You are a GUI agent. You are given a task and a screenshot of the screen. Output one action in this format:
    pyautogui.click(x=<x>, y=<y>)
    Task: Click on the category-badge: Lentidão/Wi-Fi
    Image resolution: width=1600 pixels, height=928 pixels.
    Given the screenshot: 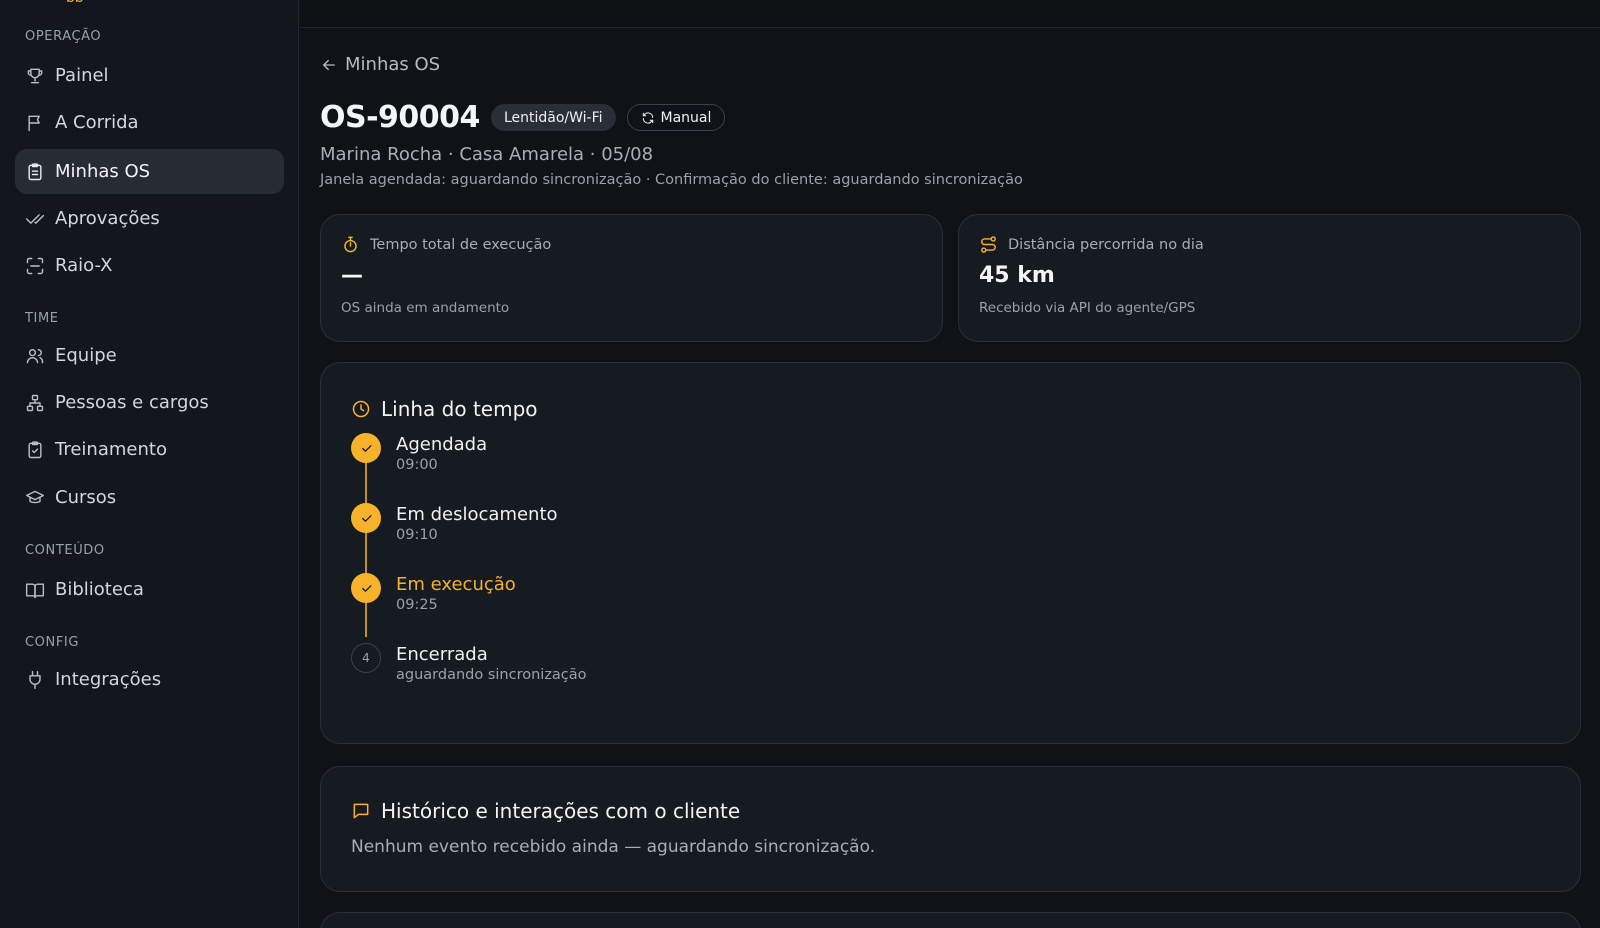 What is the action you would take?
    pyautogui.click(x=553, y=117)
    